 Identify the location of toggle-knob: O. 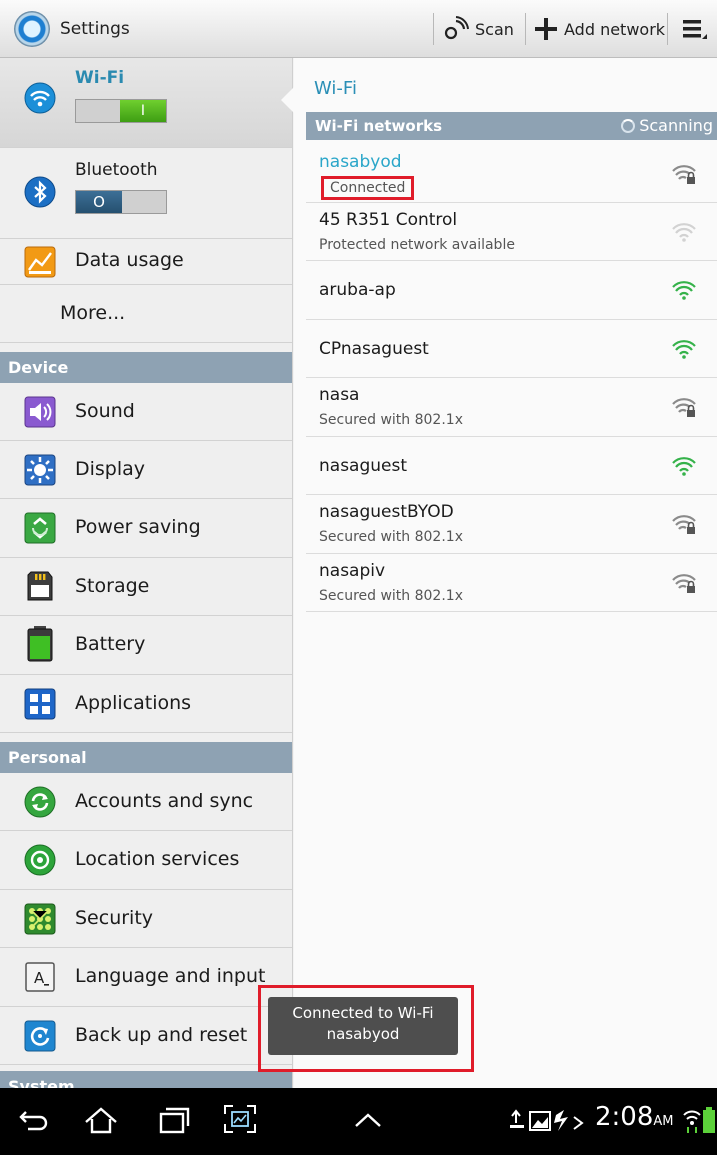
(99, 202).